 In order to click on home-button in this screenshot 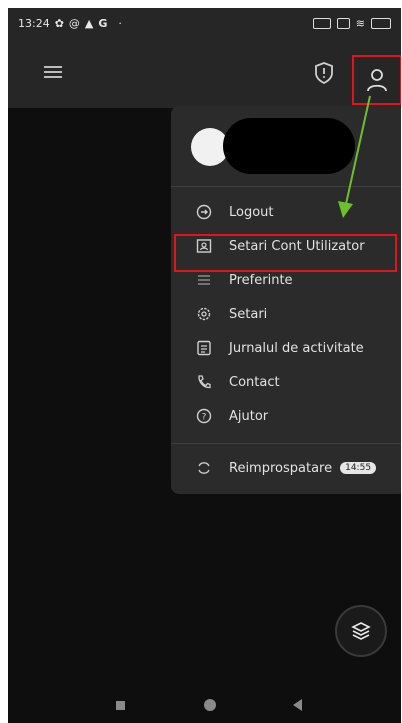, I will do `click(210, 705)`.